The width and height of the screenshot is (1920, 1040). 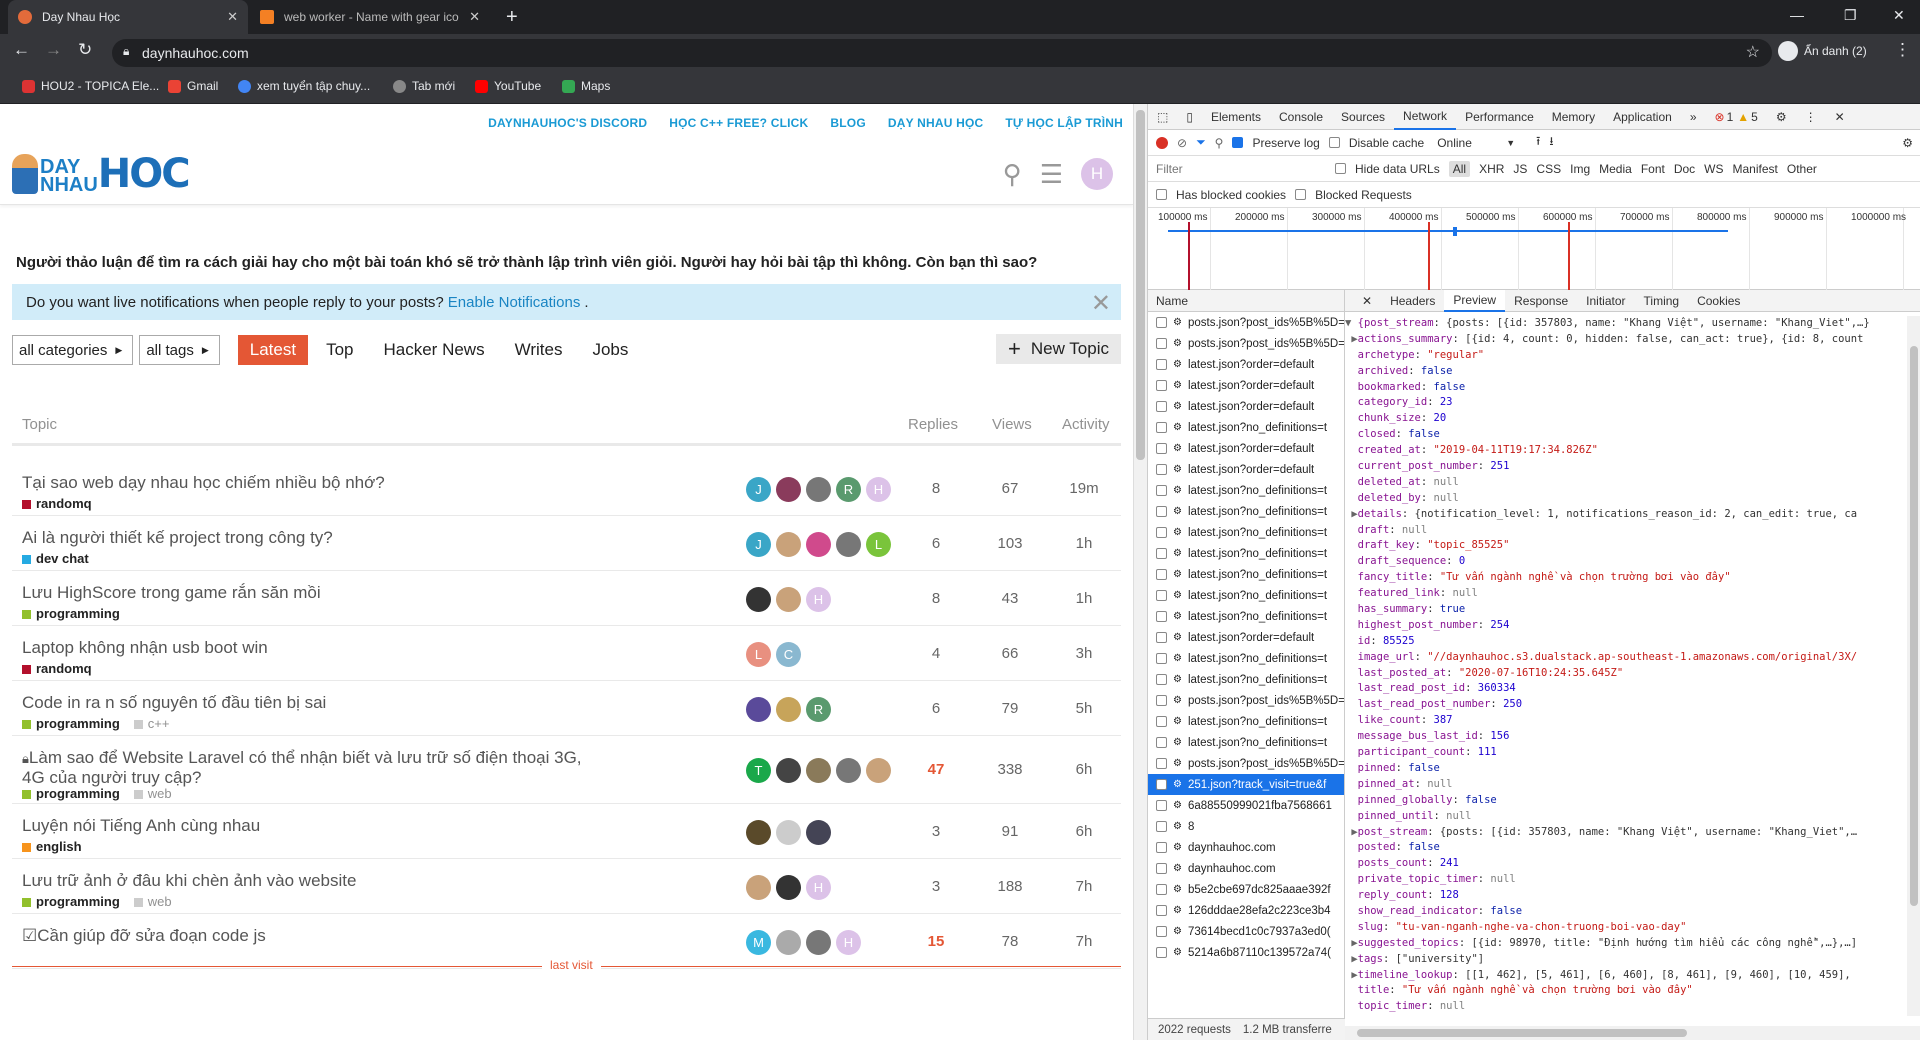 What do you see at coordinates (1084, 831) in the screenshot?
I see `activity-time: 6h` at bounding box center [1084, 831].